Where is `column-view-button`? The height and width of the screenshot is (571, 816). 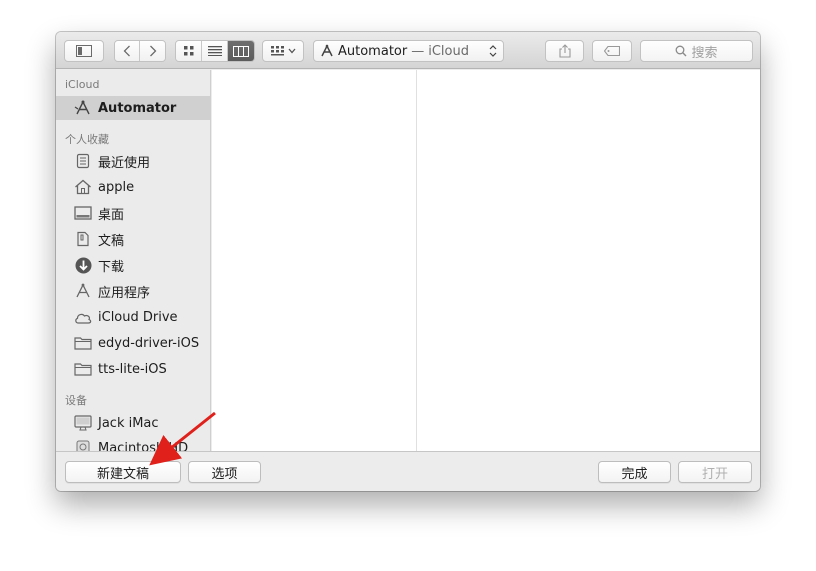
column-view-button is located at coordinates (241, 51).